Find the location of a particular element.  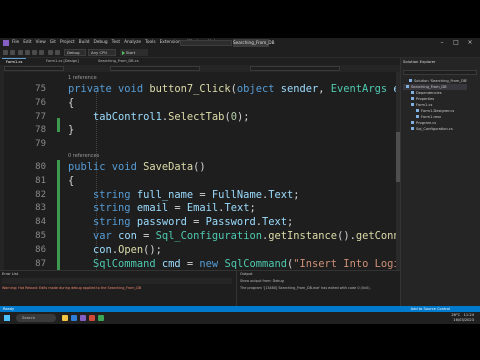

code-token: getInstance is located at coordinates (303, 235).